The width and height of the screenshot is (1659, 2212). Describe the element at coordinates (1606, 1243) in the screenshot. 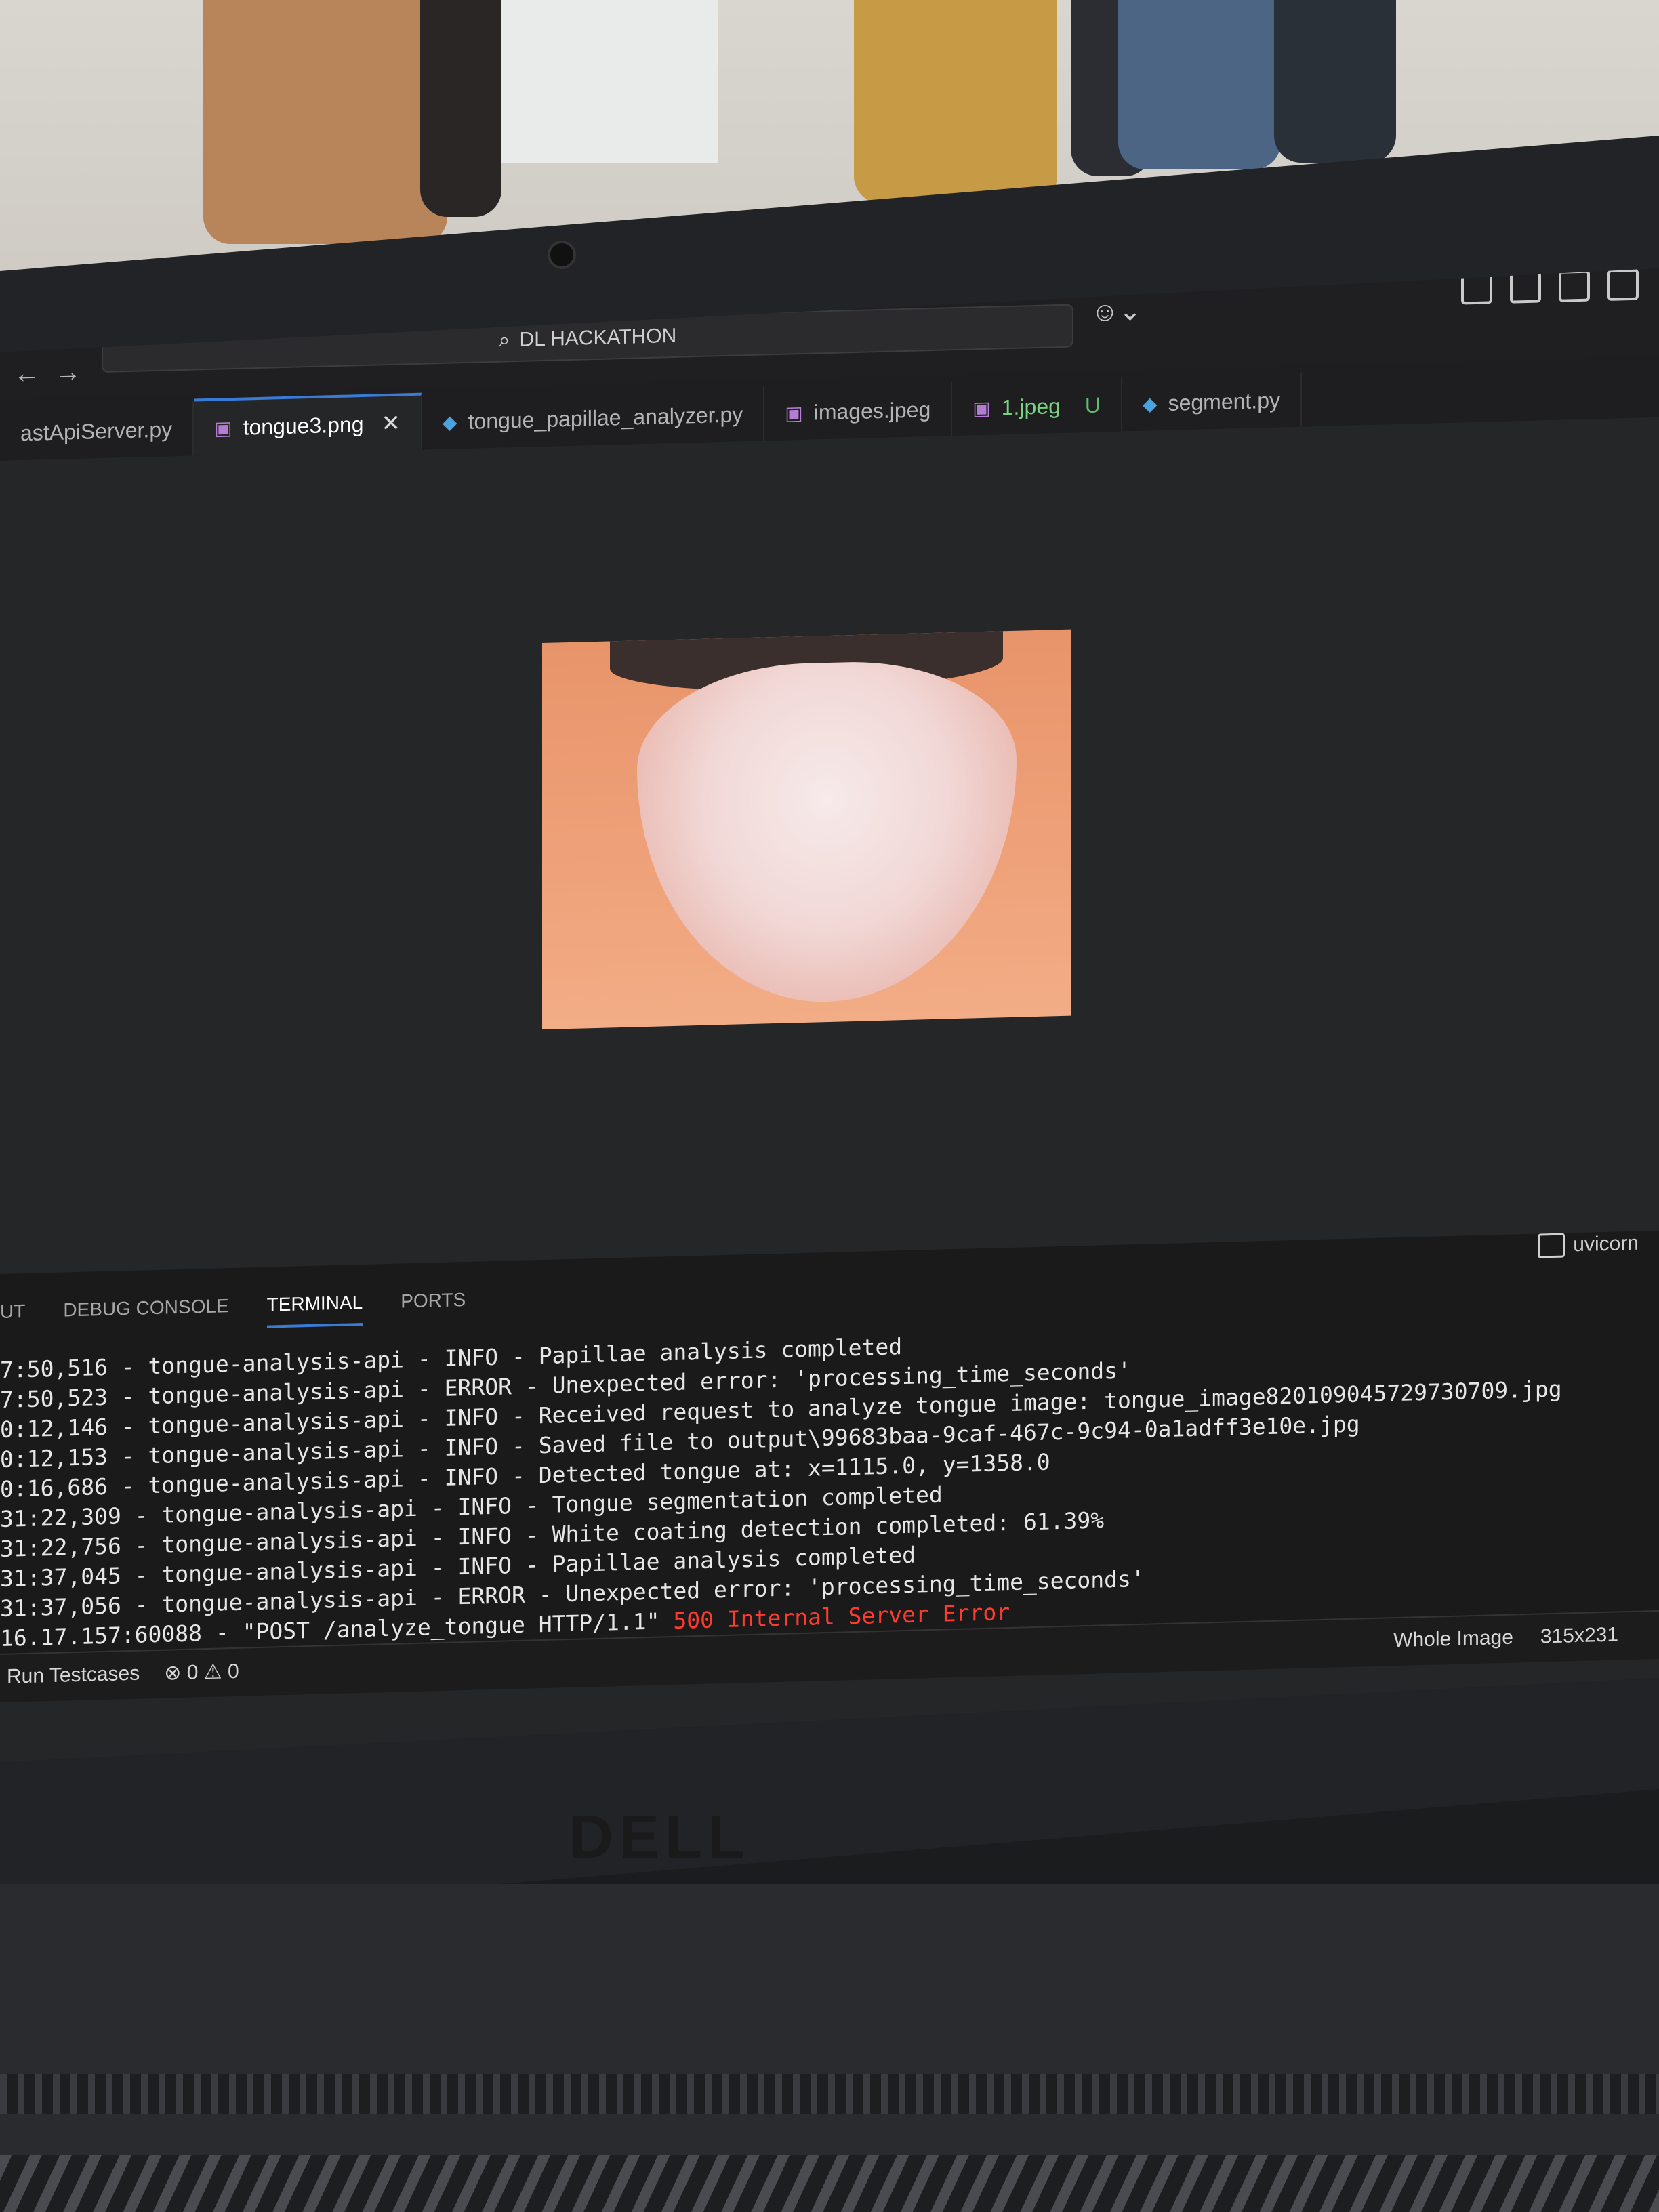

I see `terminal-name: uvicorn` at that location.